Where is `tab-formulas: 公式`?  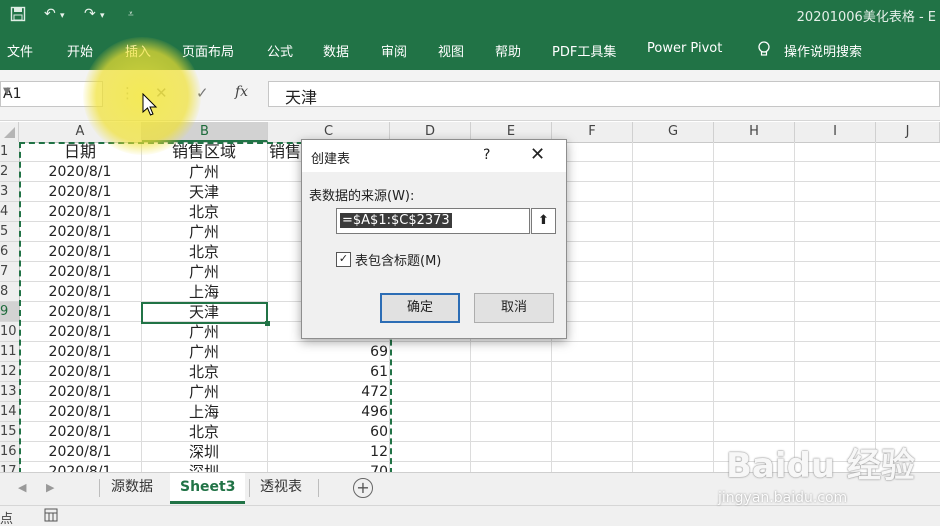 tab-formulas: 公式 is located at coordinates (280, 50).